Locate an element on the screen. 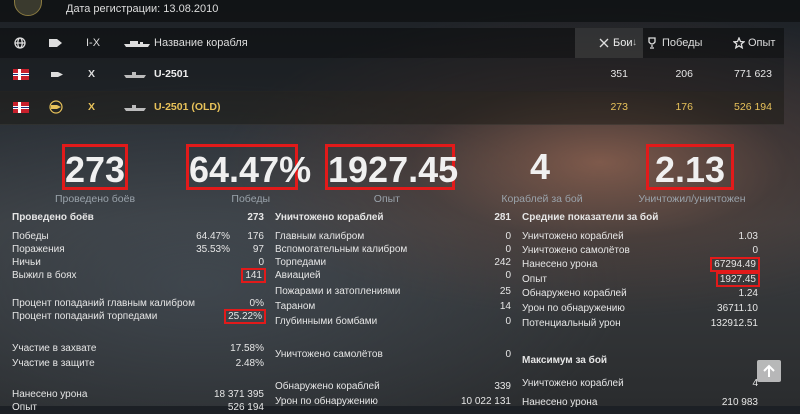 Image resolution: width=800 pixels, height=414 pixels. avg-potential-damage-value: 132912.51 is located at coordinates (734, 323).